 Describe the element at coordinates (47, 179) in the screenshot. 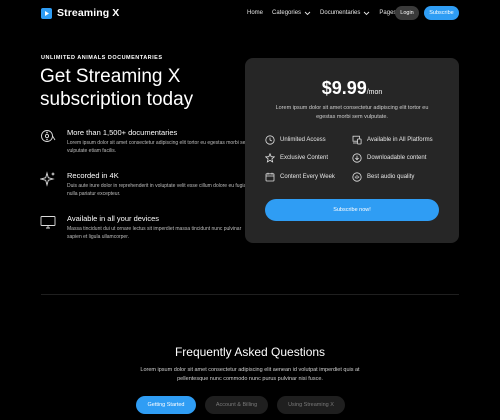

I see `sparkle-icon` at that location.